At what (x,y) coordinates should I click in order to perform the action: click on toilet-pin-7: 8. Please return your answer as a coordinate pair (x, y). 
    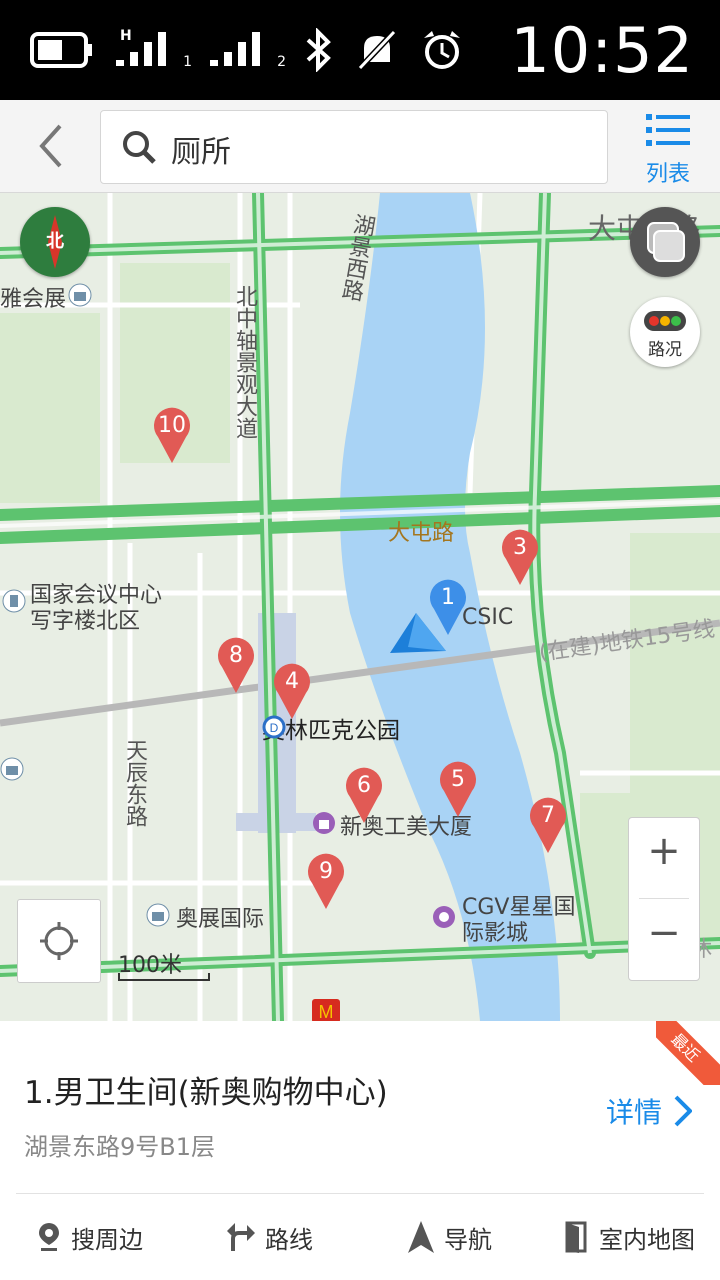
    Looking at the image, I should click on (236, 665).